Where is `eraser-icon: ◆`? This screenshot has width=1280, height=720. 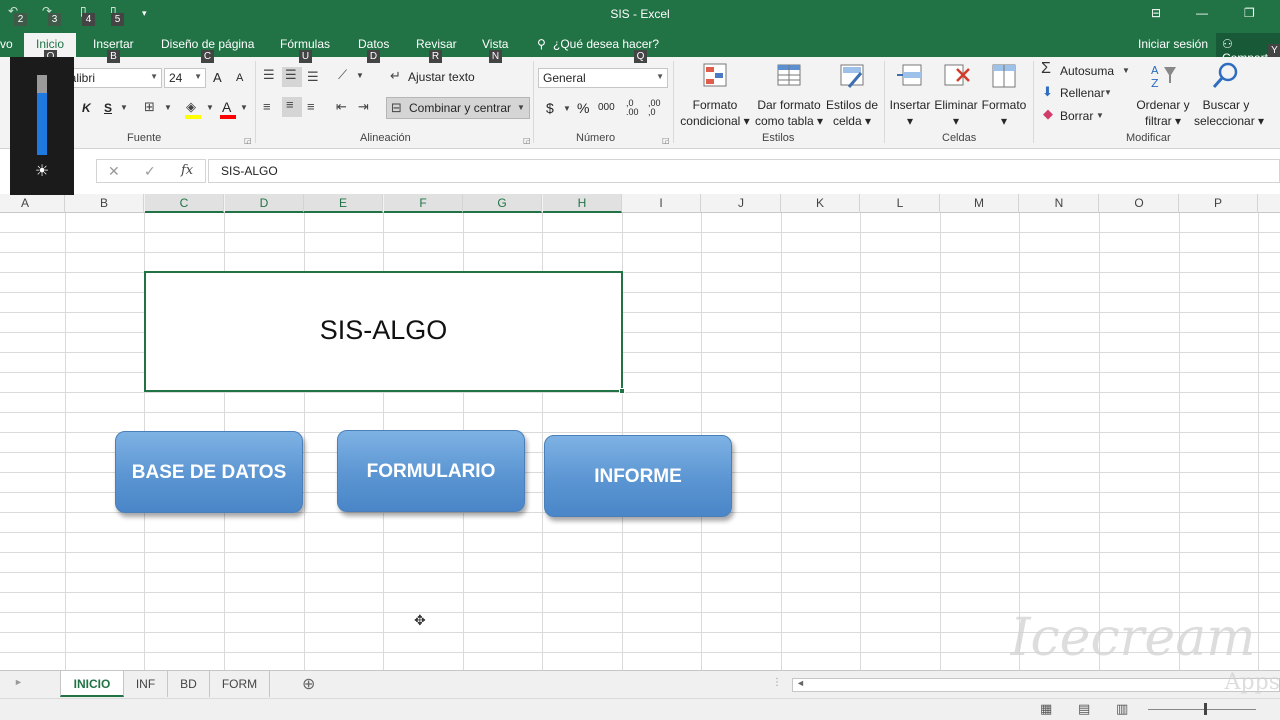 eraser-icon: ◆ is located at coordinates (1048, 114).